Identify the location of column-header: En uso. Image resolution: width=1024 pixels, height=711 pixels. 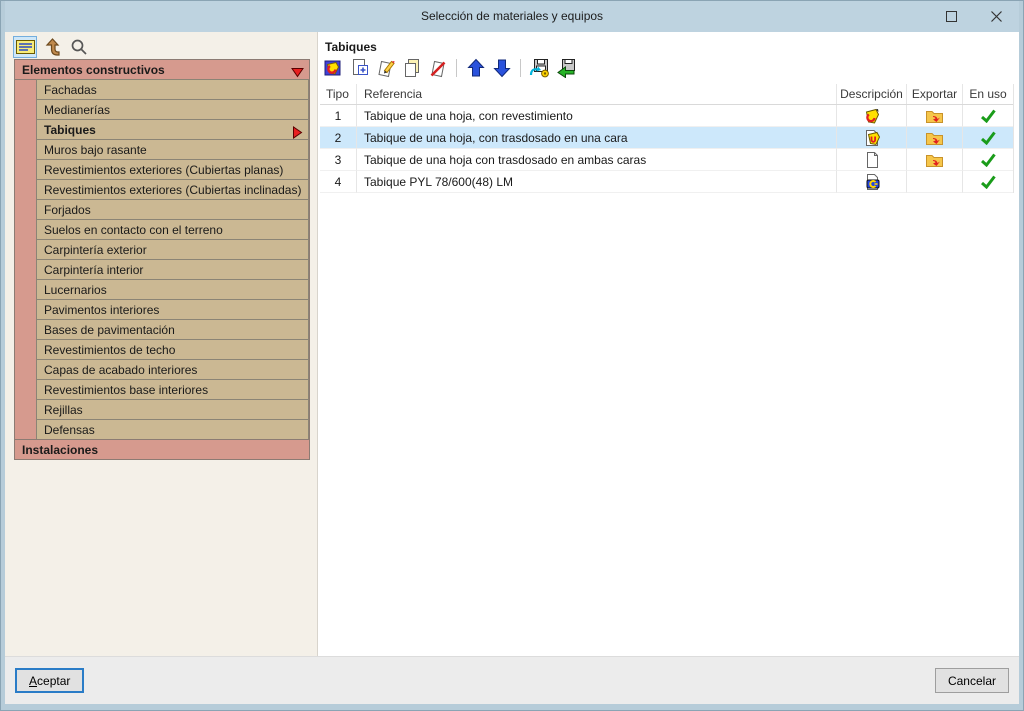
(988, 94).